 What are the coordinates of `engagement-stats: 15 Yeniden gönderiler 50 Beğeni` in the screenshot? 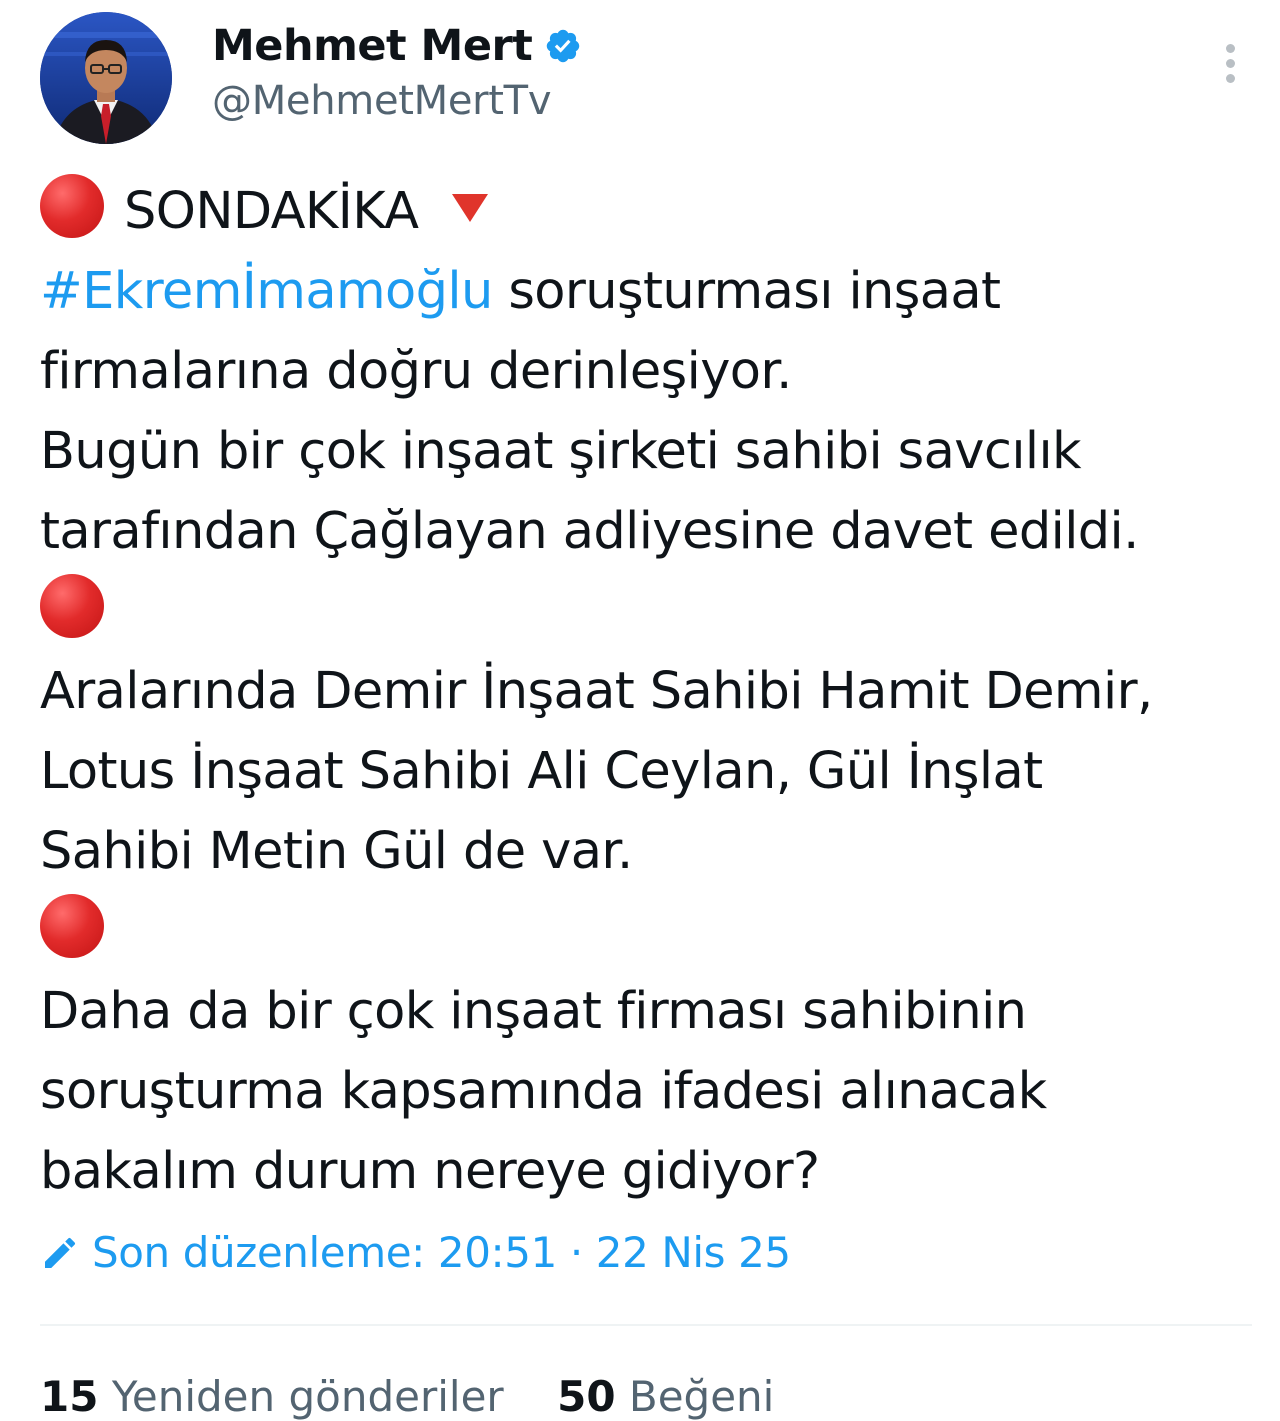 It's located at (407, 1396).